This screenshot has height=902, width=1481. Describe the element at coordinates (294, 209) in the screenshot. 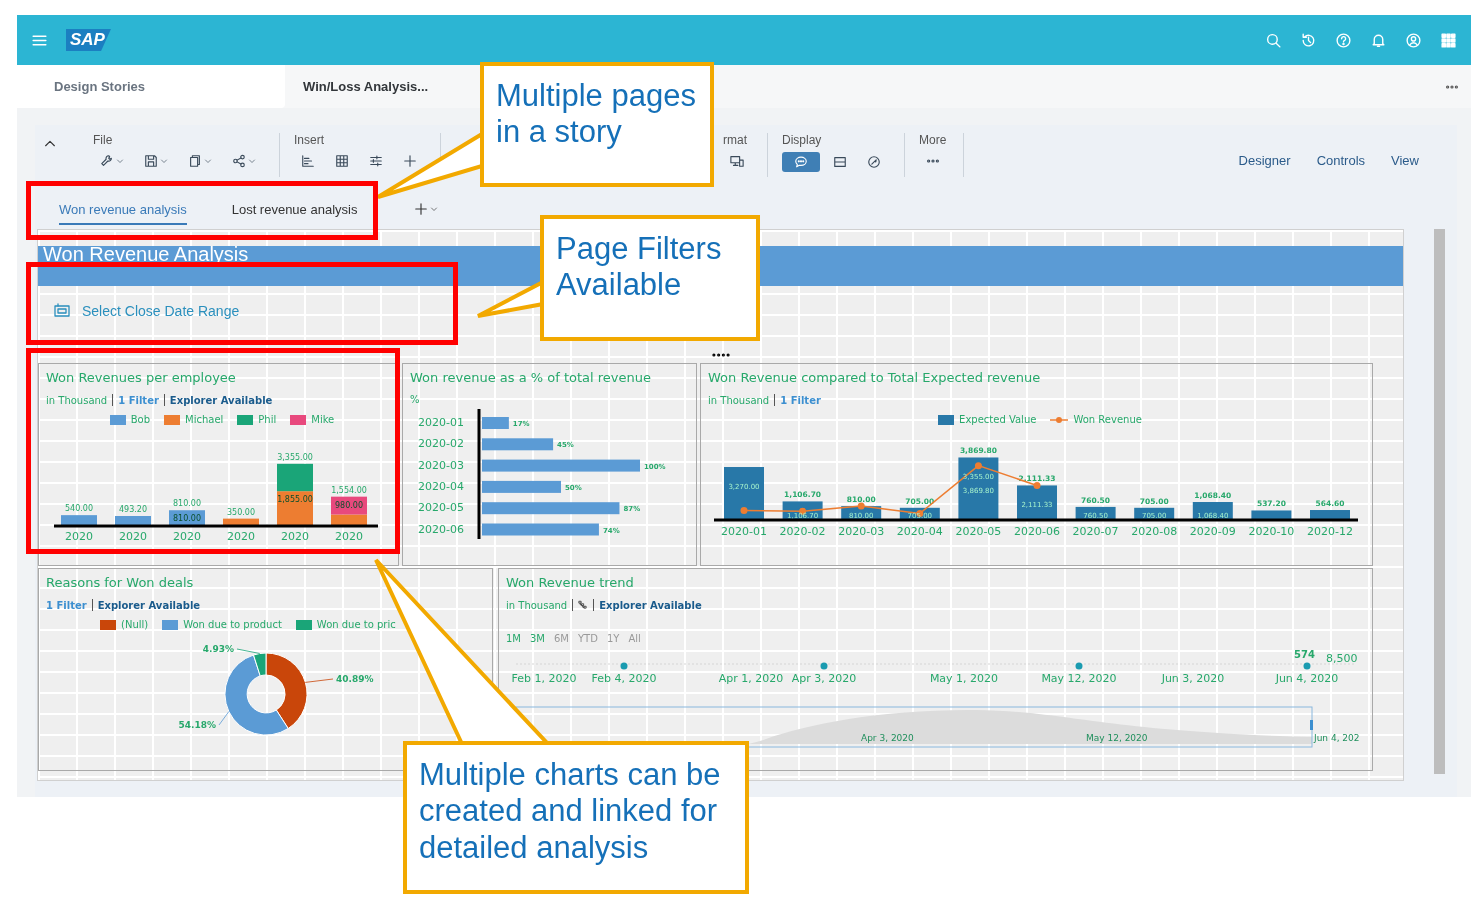

I see `page-tab: Lost revenue analysis` at that location.